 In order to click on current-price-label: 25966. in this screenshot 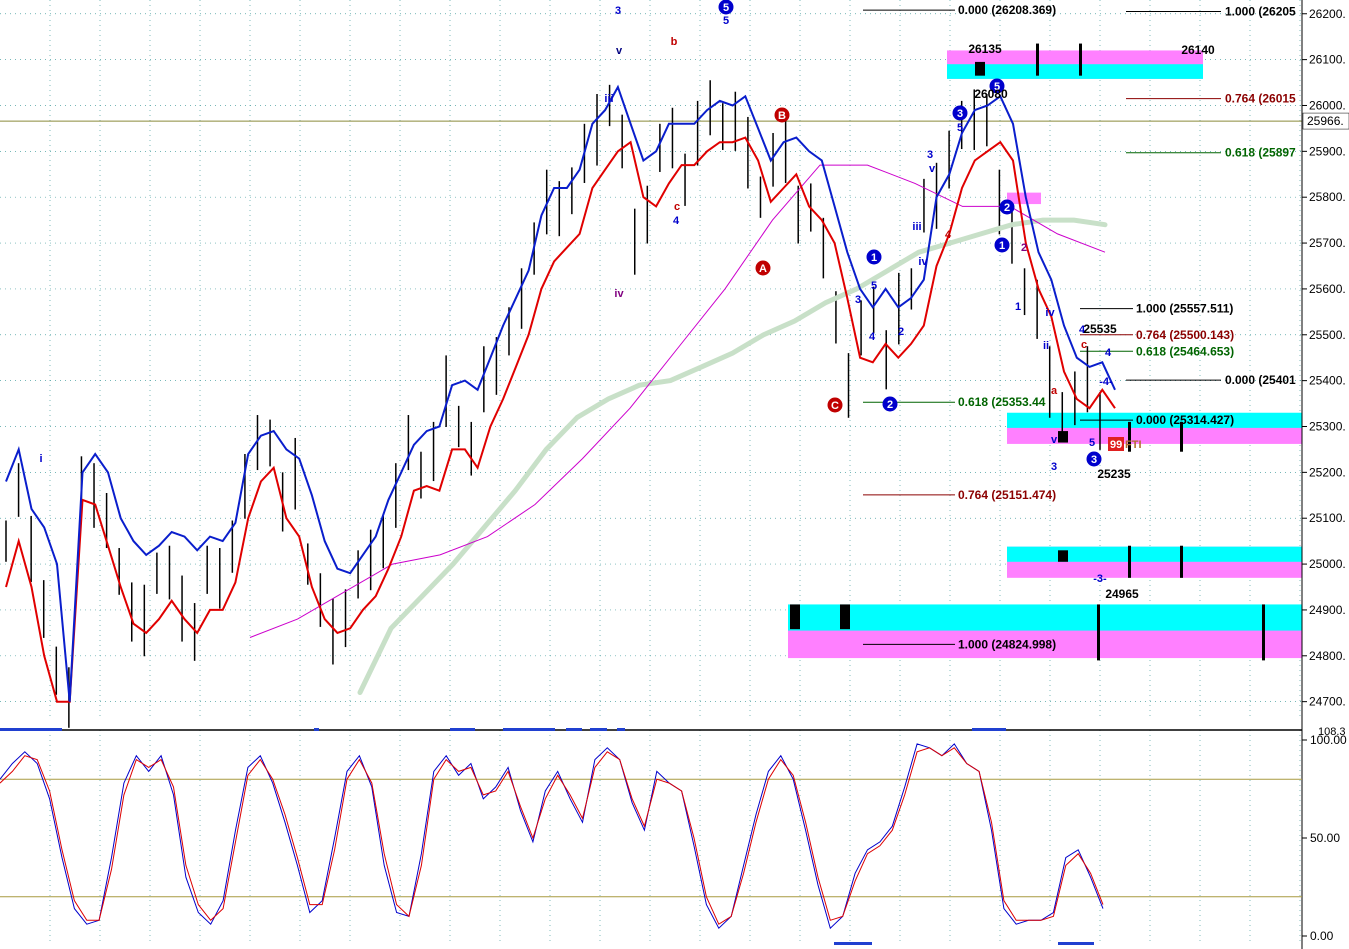, I will do `click(1325, 121)`.